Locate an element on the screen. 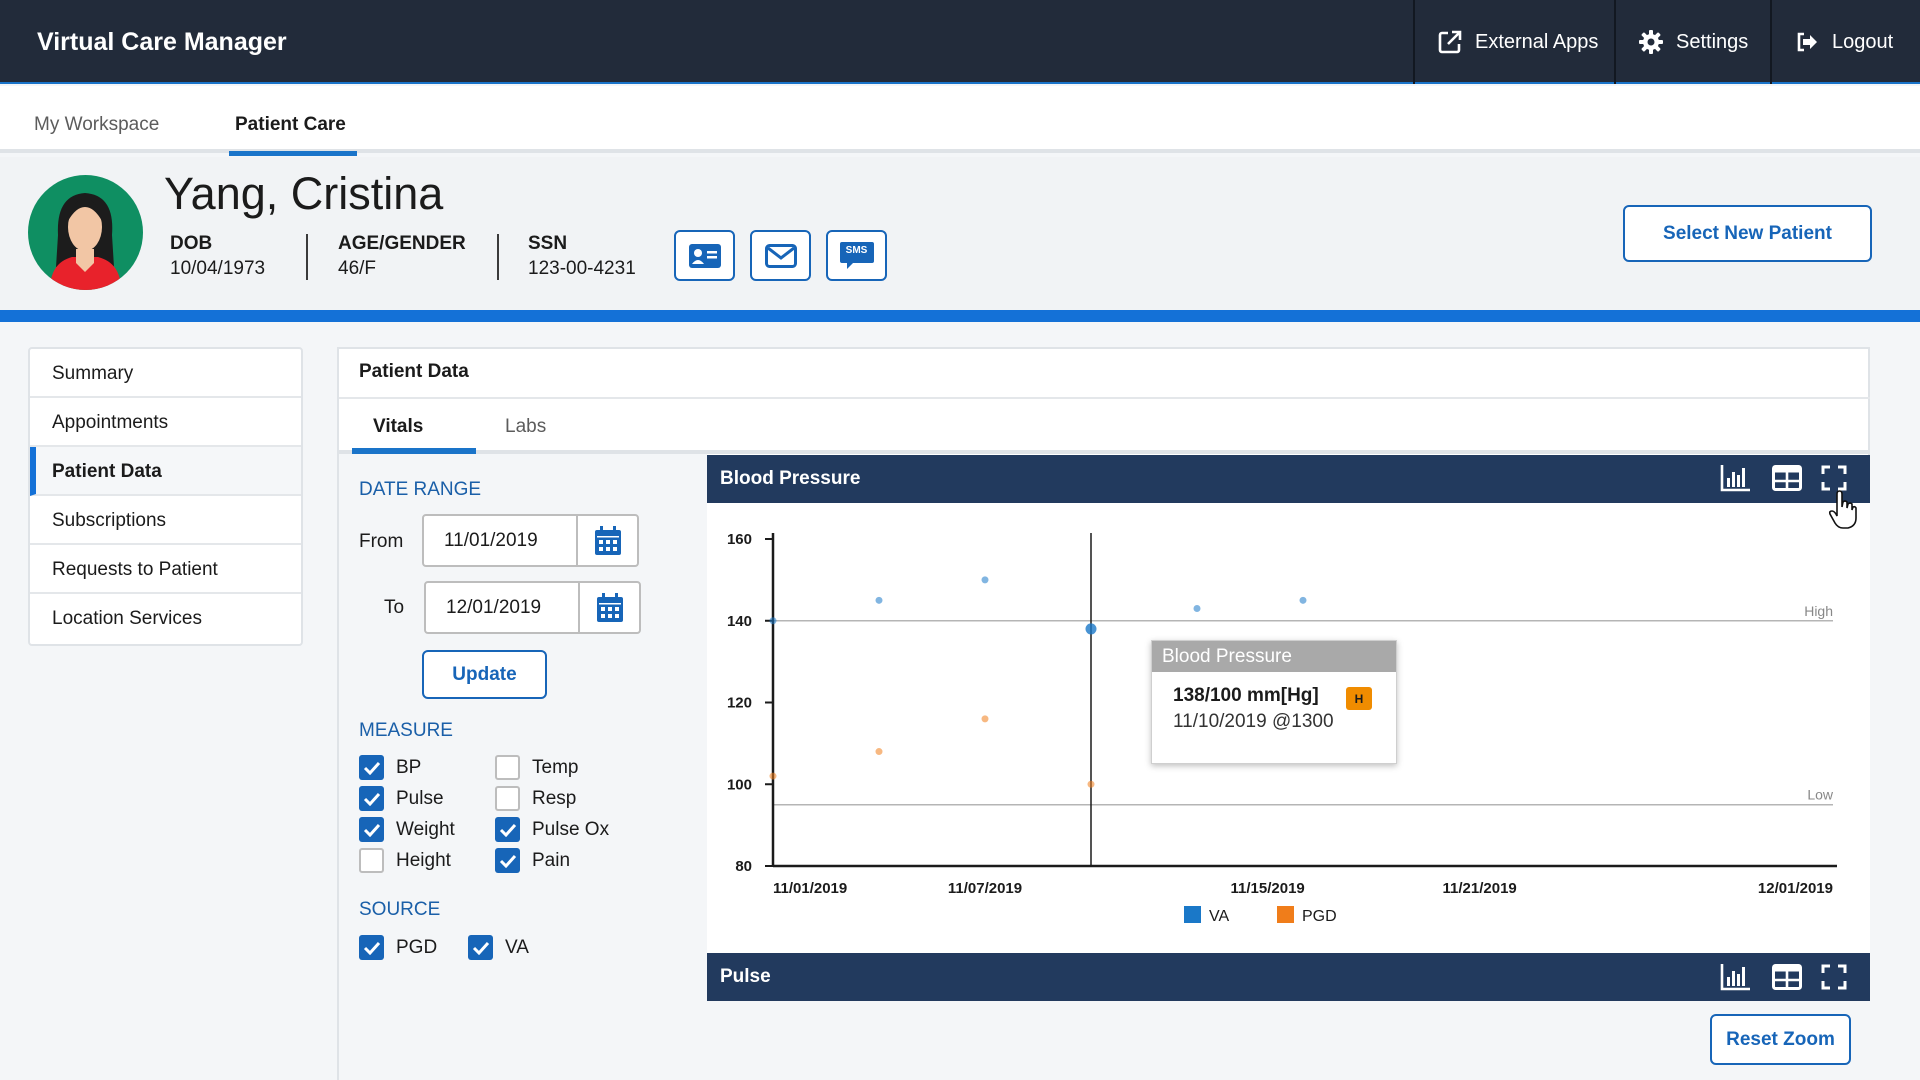  sidebar-item-summary: Summary is located at coordinates (165, 373).